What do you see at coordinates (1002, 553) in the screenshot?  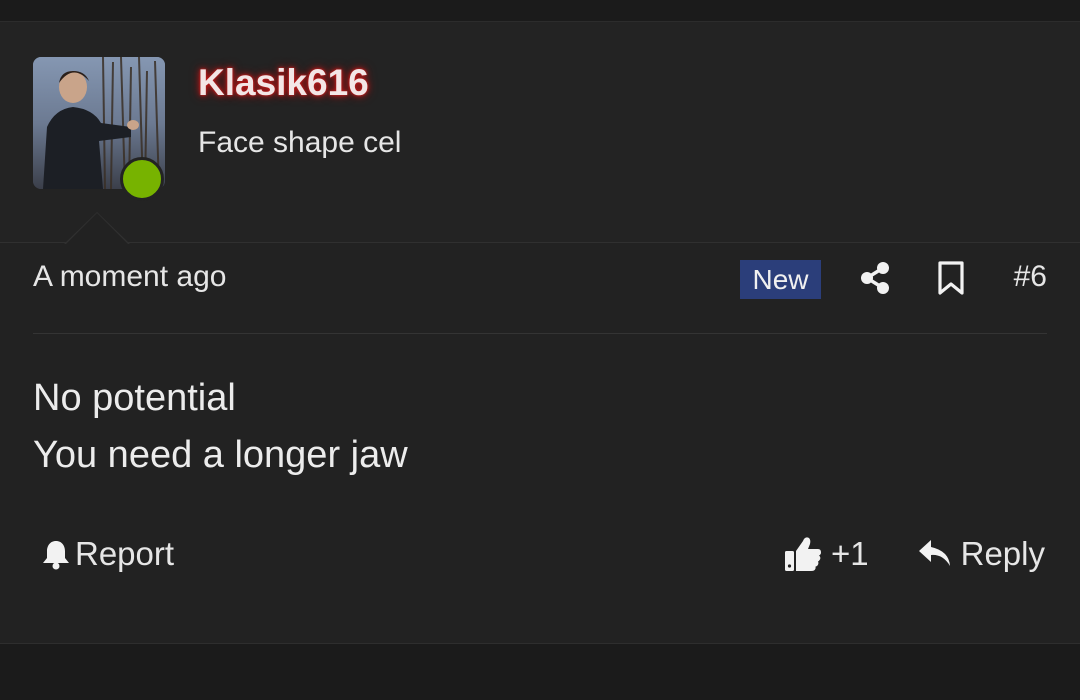 I see `reply-label: Reply` at bounding box center [1002, 553].